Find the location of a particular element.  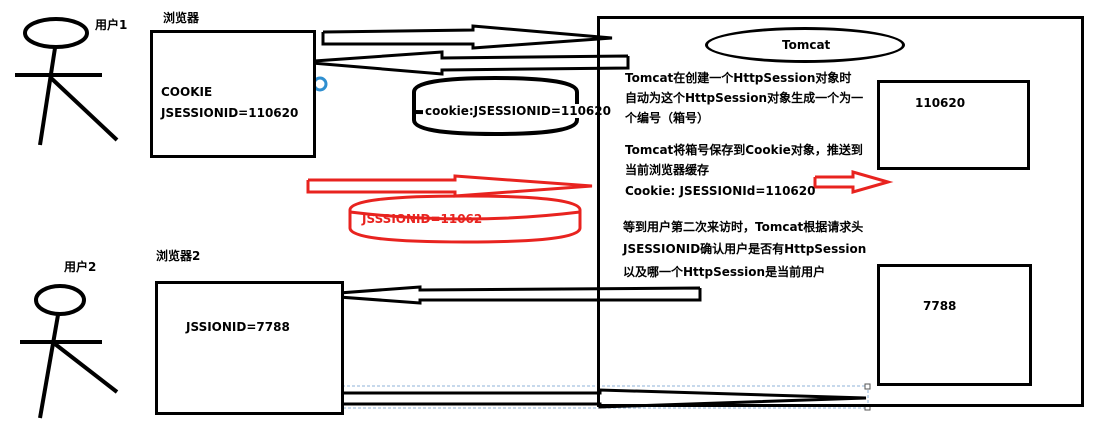

session2-box is located at coordinates (954, 325).